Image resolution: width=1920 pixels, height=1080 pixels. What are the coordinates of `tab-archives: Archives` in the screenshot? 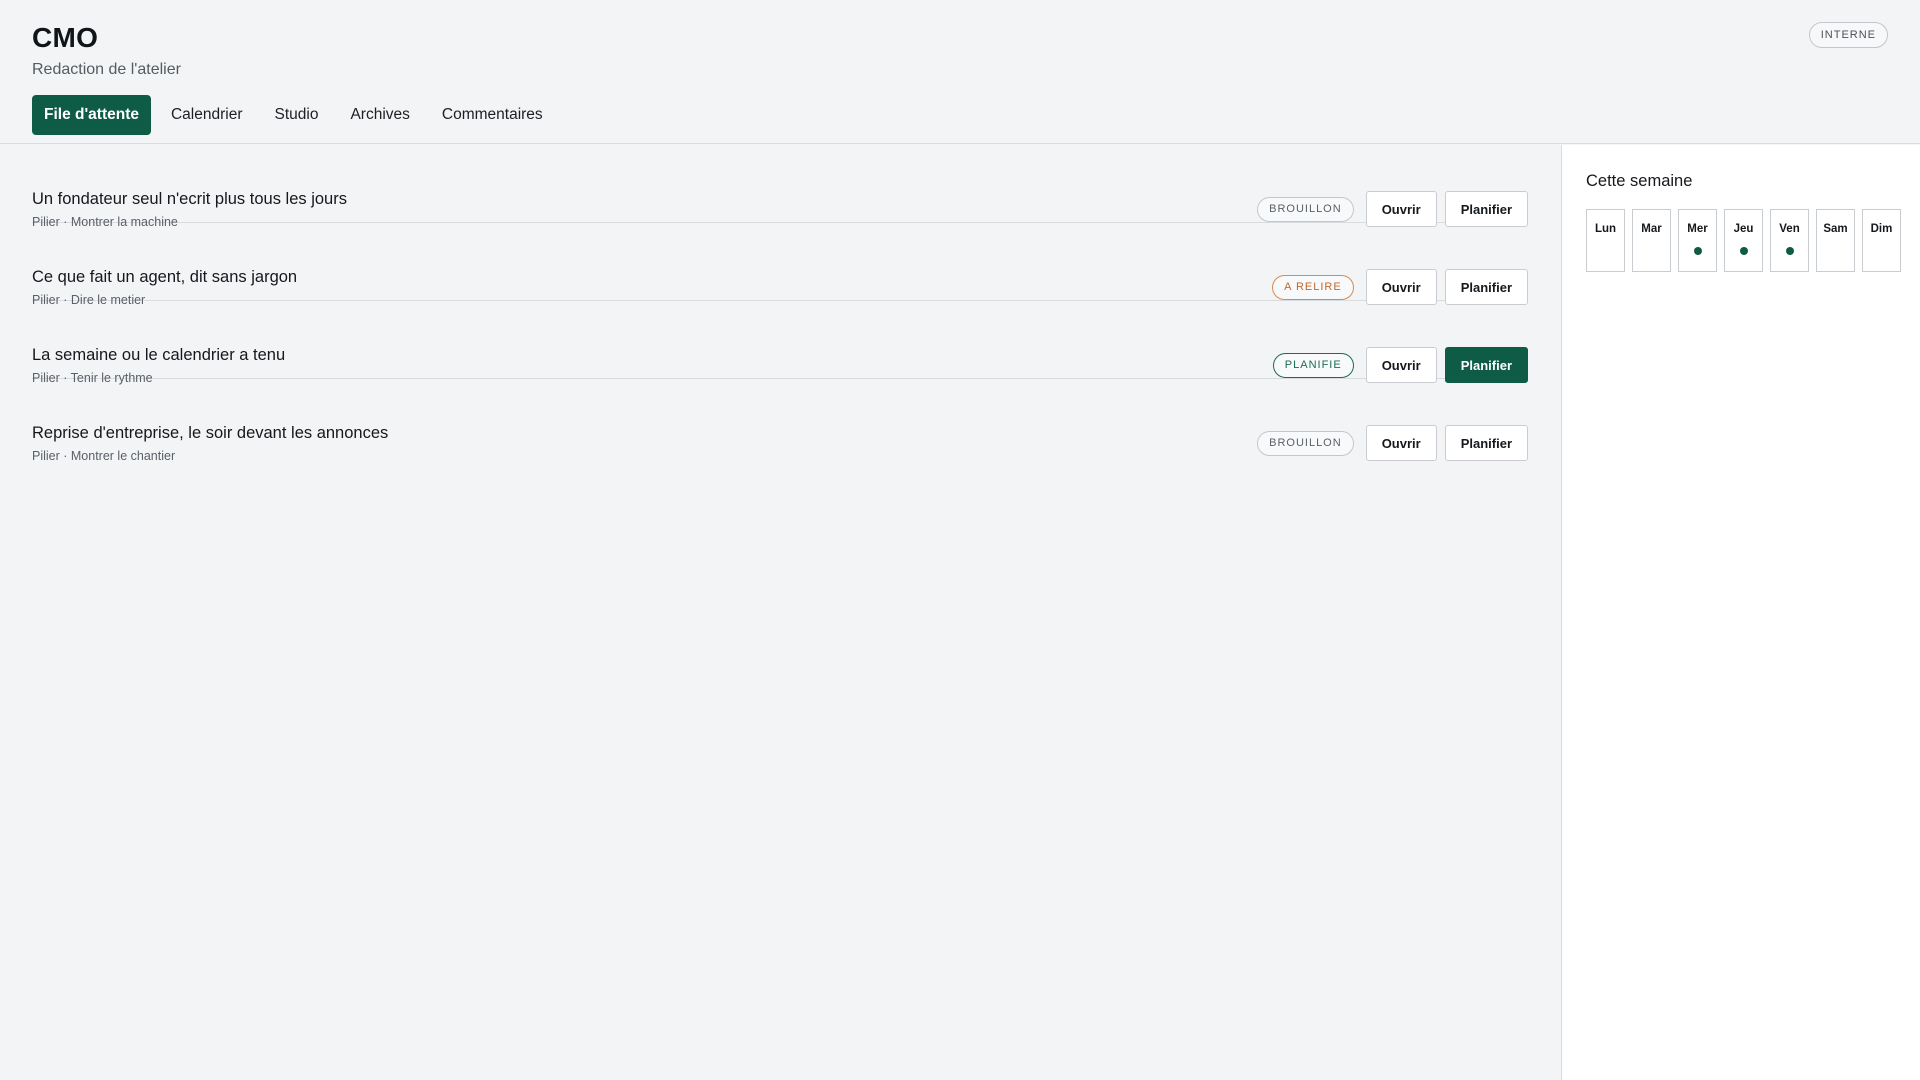 It's located at (379, 115).